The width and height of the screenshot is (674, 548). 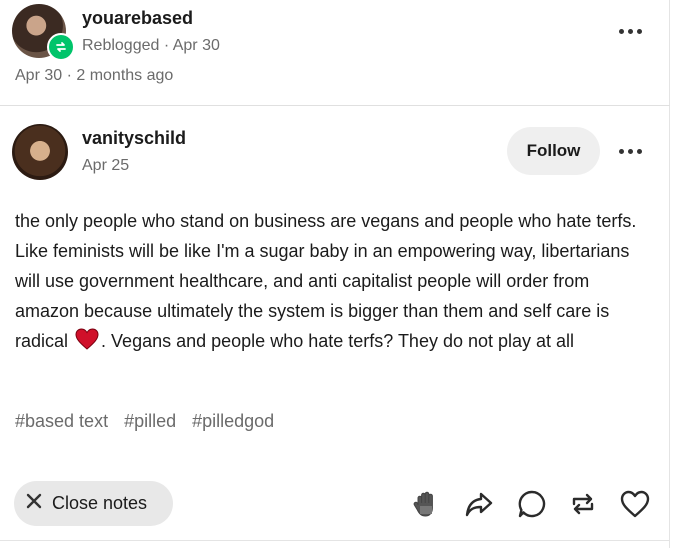 I want to click on hand-icon, so click(x=426, y=504).